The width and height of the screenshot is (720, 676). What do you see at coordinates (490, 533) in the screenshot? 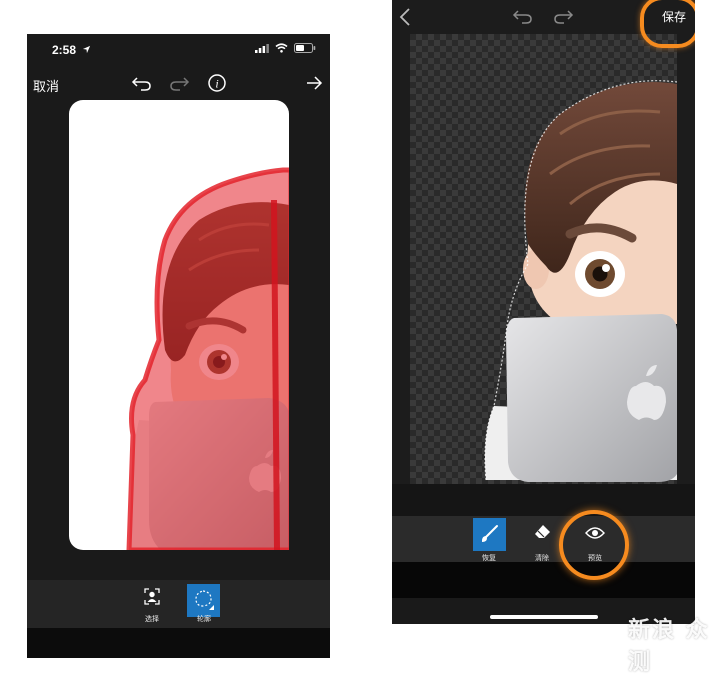
I see `brush-icon` at bounding box center [490, 533].